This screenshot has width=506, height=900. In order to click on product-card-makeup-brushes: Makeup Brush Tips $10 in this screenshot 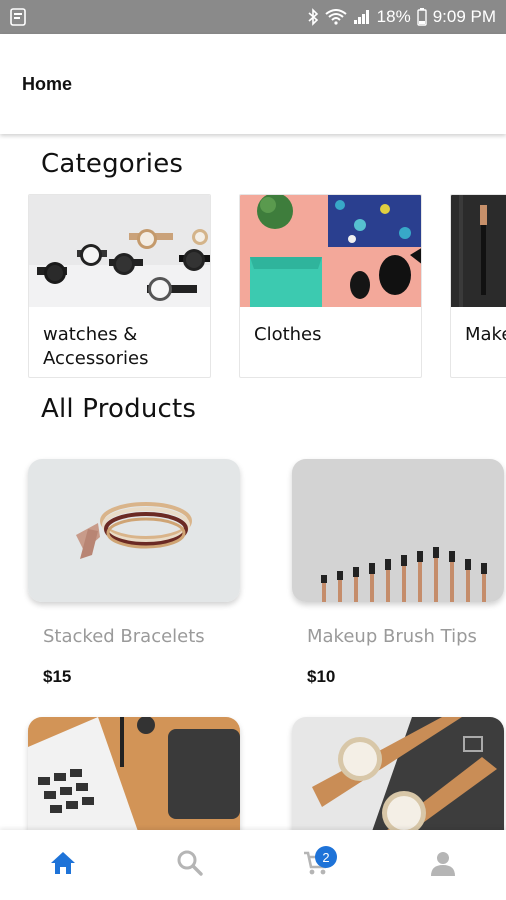, I will do `click(398, 572)`.